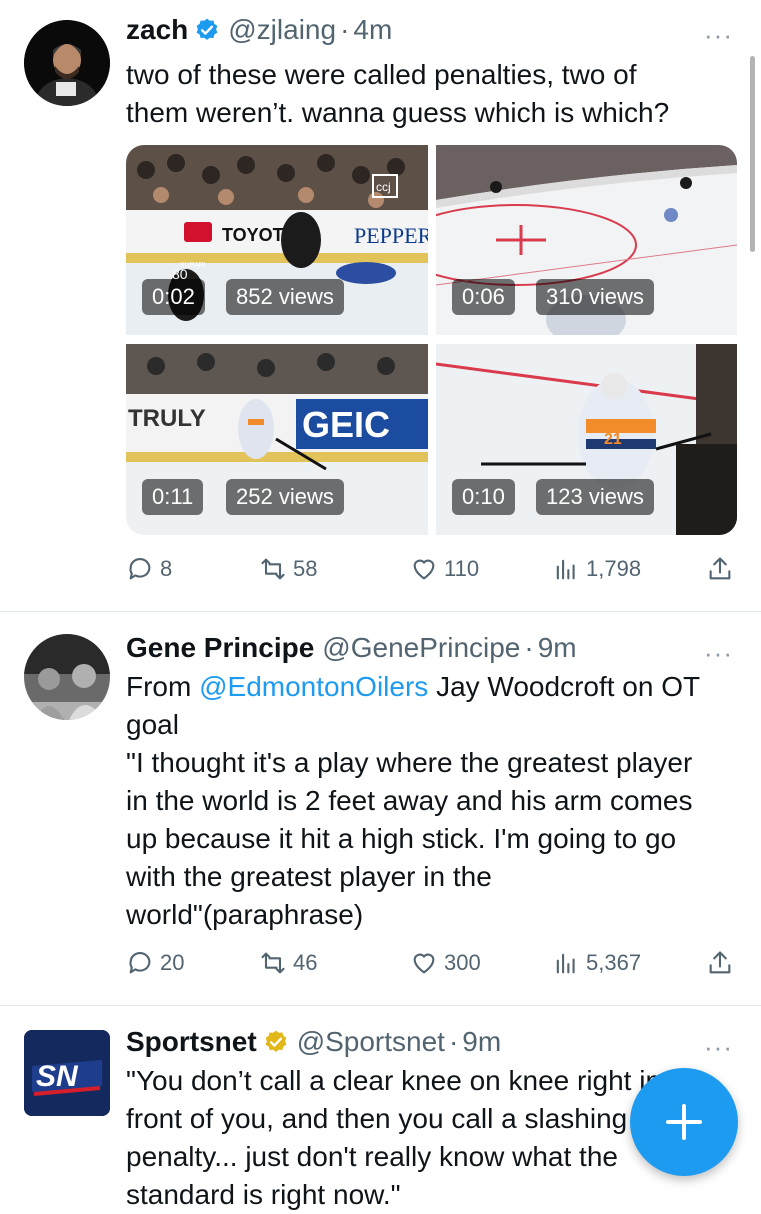  I want to click on video-thumbnail-4: 21 0:10 123 views, so click(586, 439).